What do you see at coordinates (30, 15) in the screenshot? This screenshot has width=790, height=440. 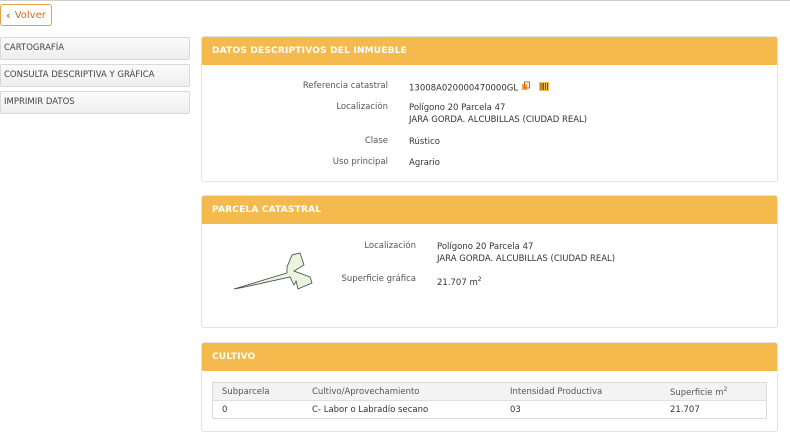 I see `back-button-label: Volver` at bounding box center [30, 15].